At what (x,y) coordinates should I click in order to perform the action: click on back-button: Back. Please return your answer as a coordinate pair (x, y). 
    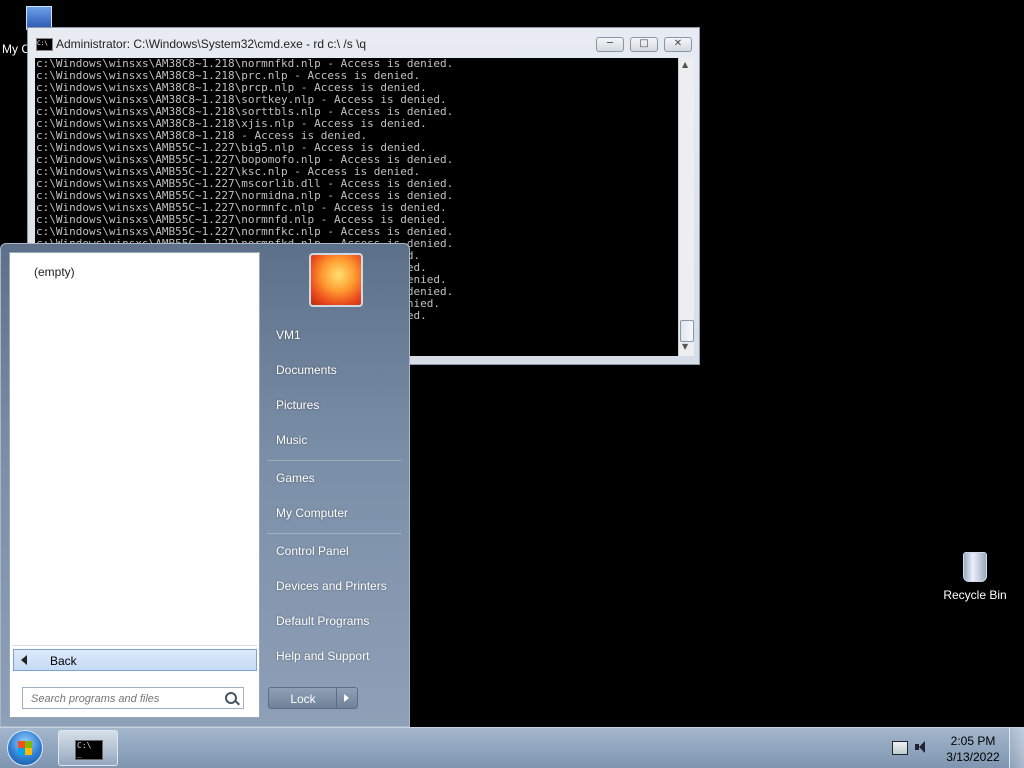
    Looking at the image, I should click on (135, 660).